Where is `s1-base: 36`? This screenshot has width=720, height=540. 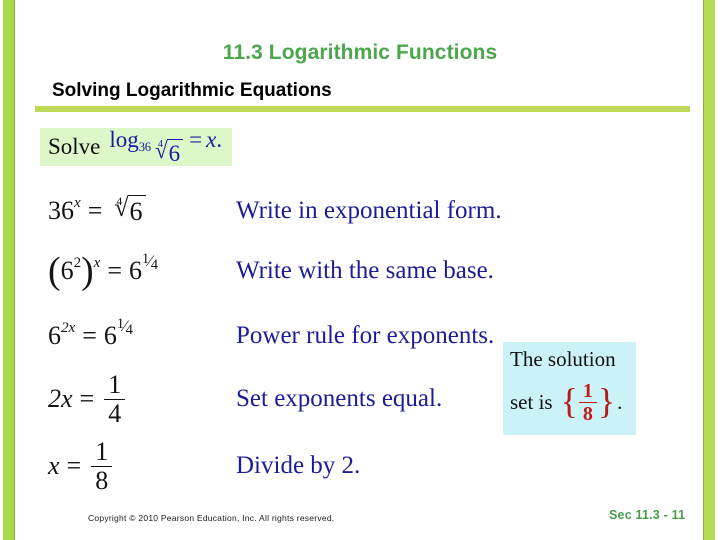 s1-base: 36 is located at coordinates (61, 210).